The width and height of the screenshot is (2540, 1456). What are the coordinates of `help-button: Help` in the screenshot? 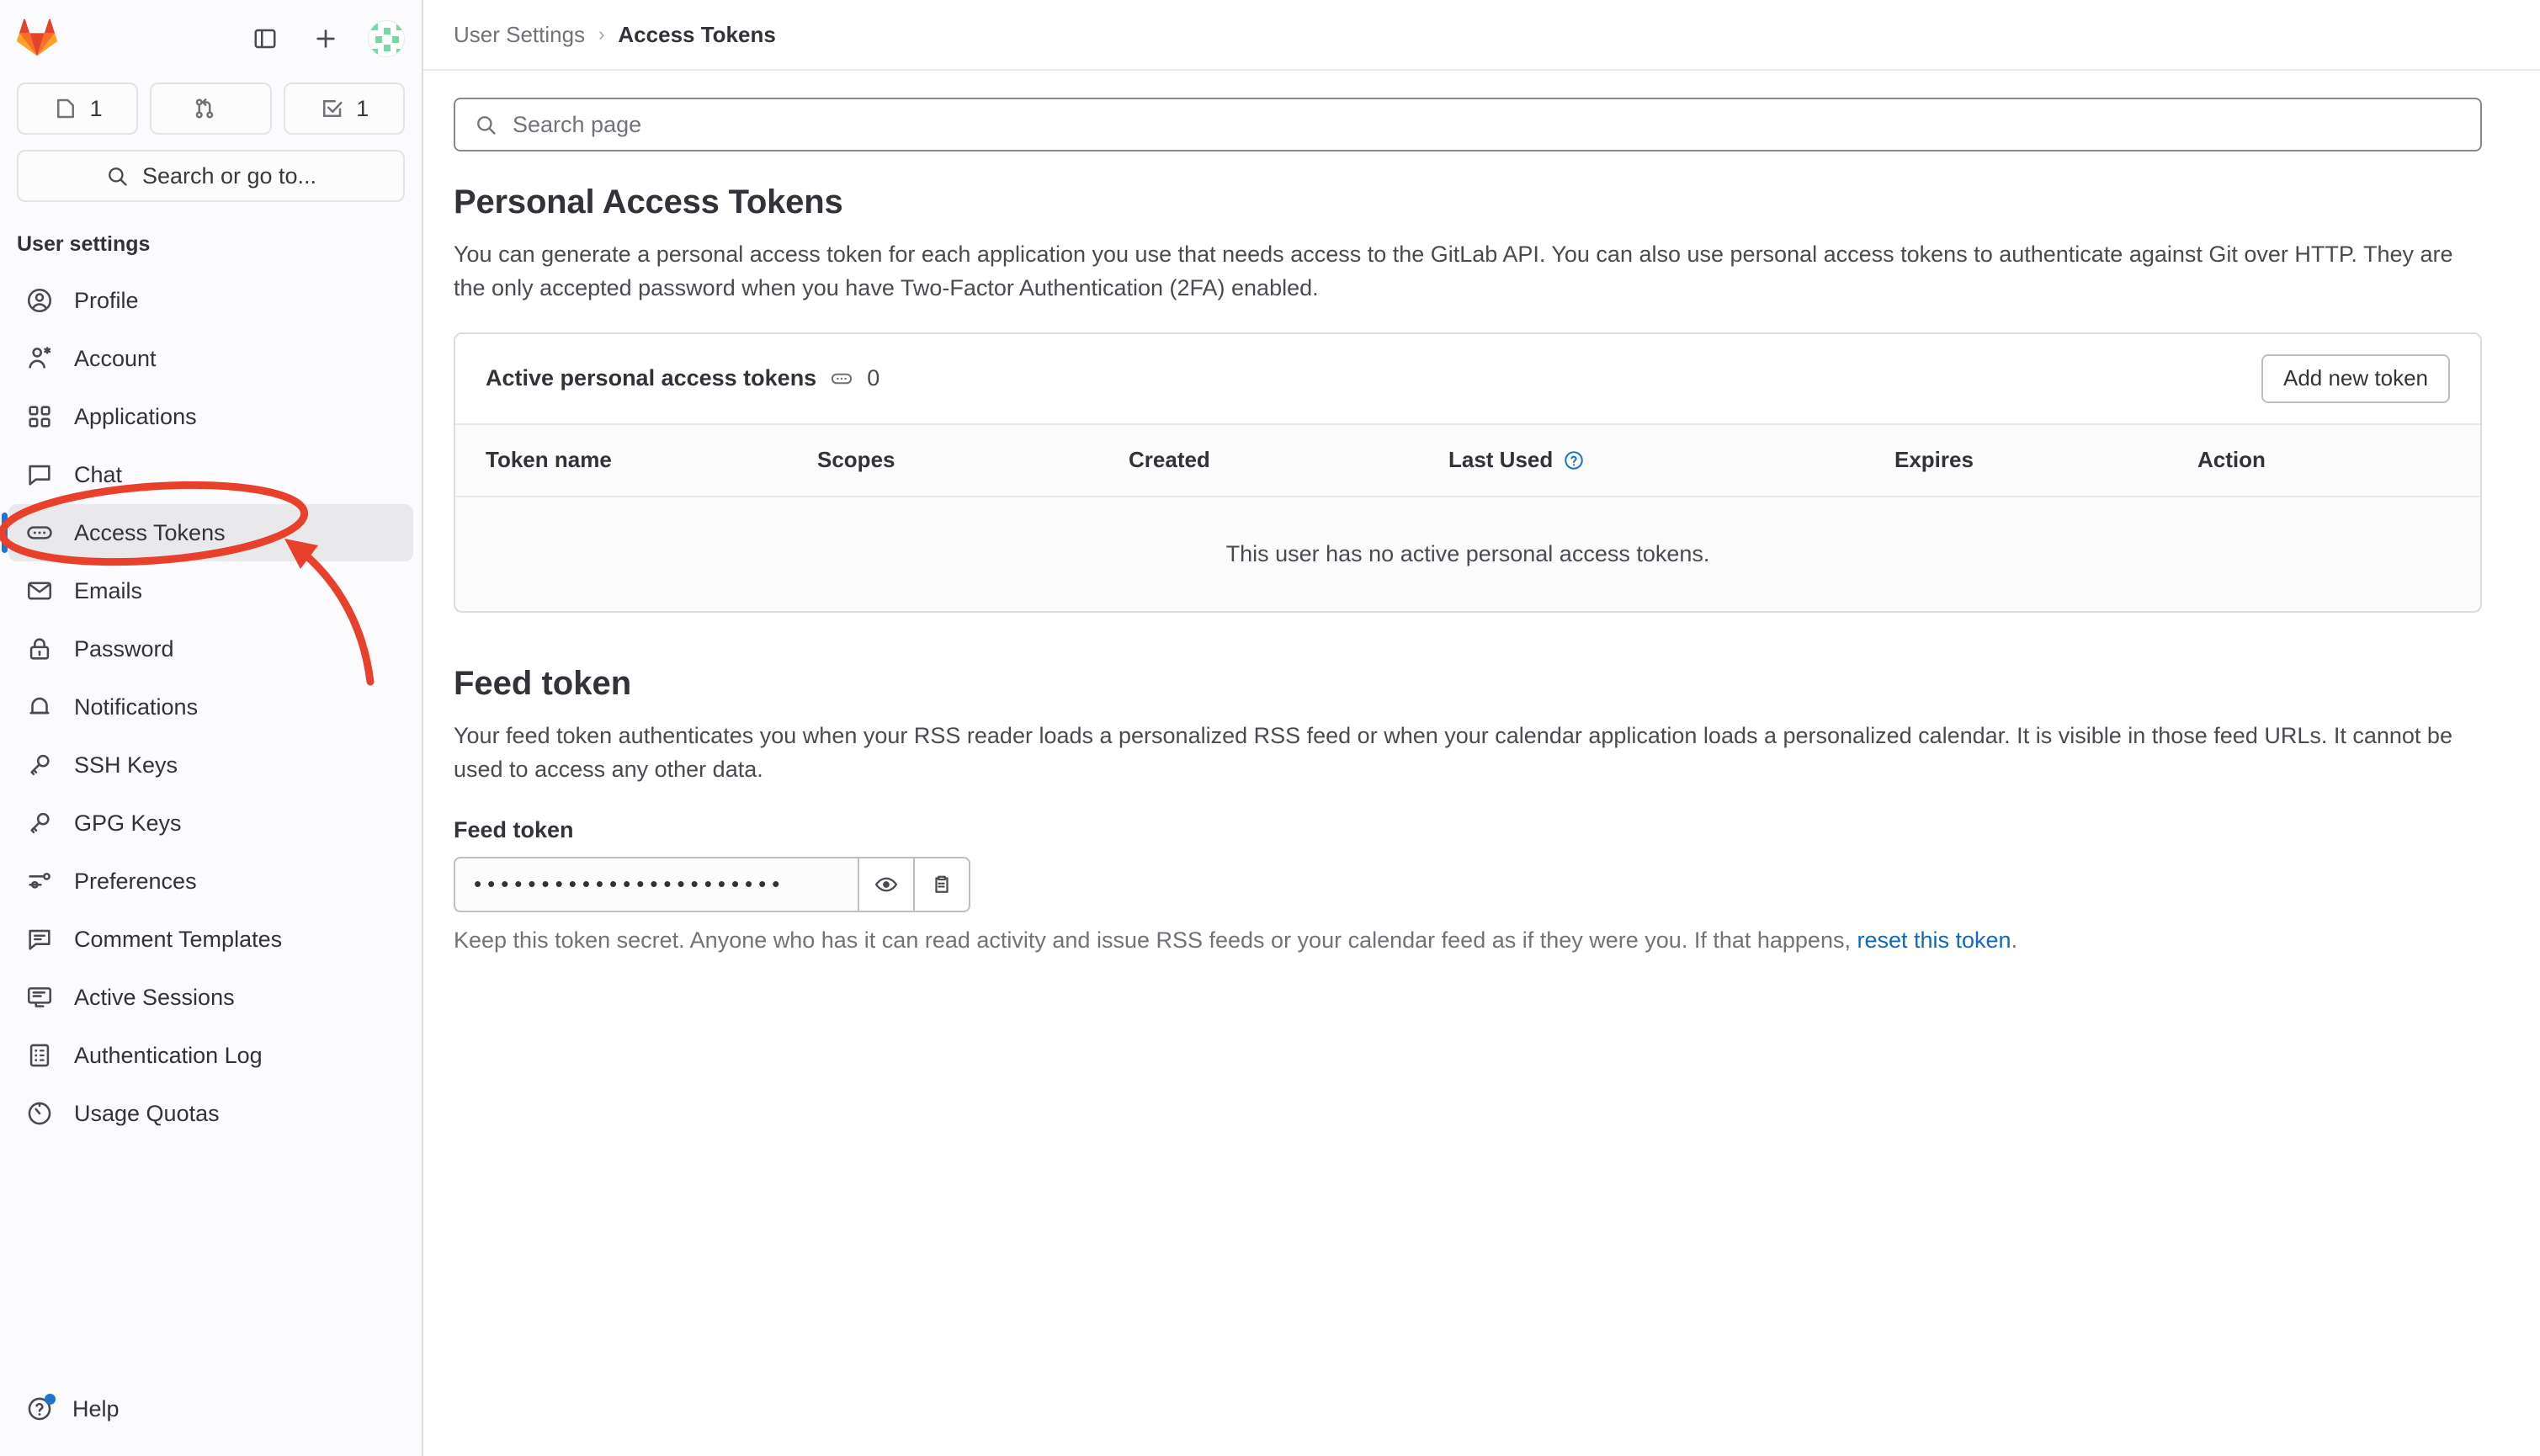 It's located at (210, 1409).